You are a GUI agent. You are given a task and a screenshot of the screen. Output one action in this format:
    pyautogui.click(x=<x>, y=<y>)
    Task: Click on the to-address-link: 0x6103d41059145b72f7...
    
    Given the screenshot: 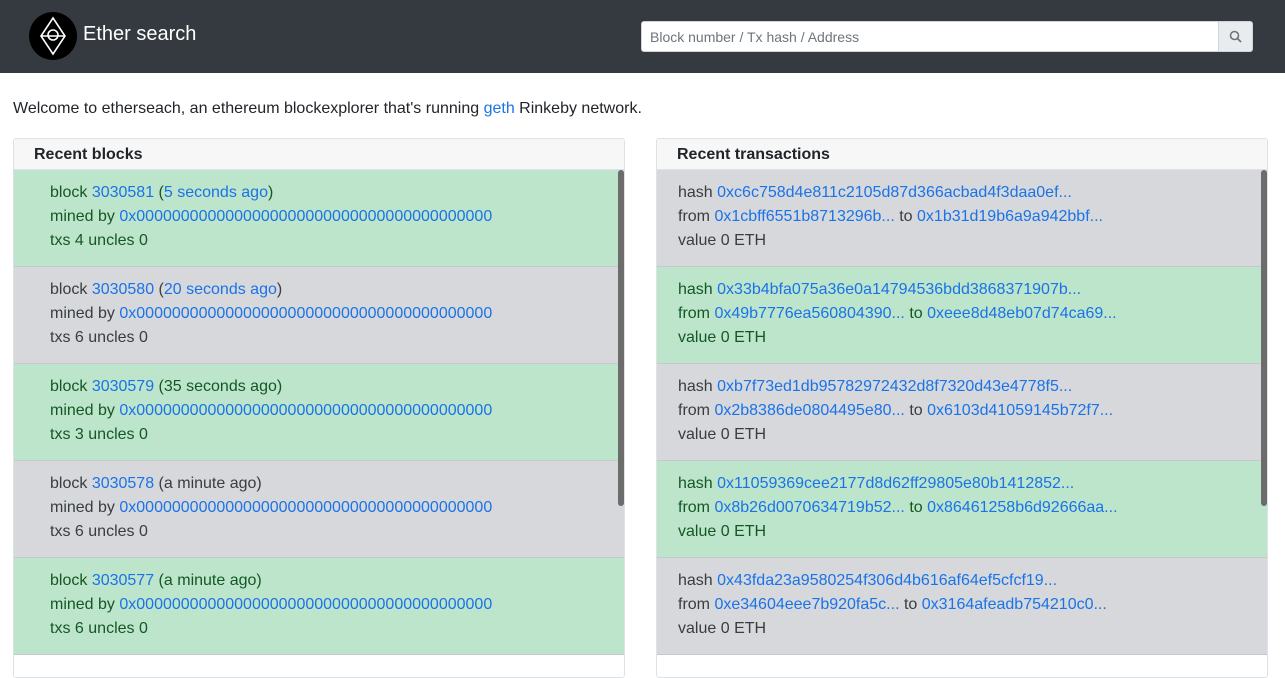 What is the action you would take?
    pyautogui.click(x=1020, y=410)
    